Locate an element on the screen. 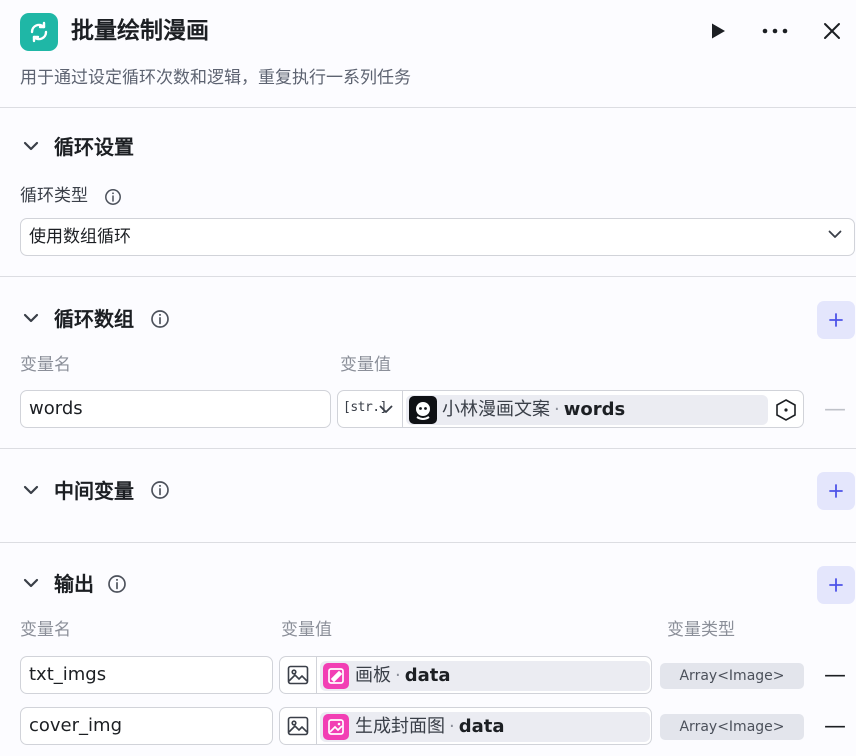 Image resolution: width=856 pixels, height=756 pixels. more-button is located at coordinates (775, 31).